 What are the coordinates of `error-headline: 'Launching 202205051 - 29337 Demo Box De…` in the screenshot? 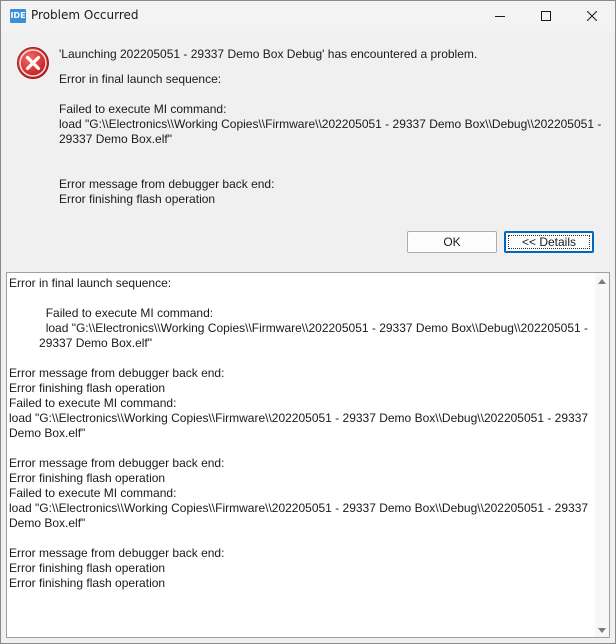 It's located at (268, 54).